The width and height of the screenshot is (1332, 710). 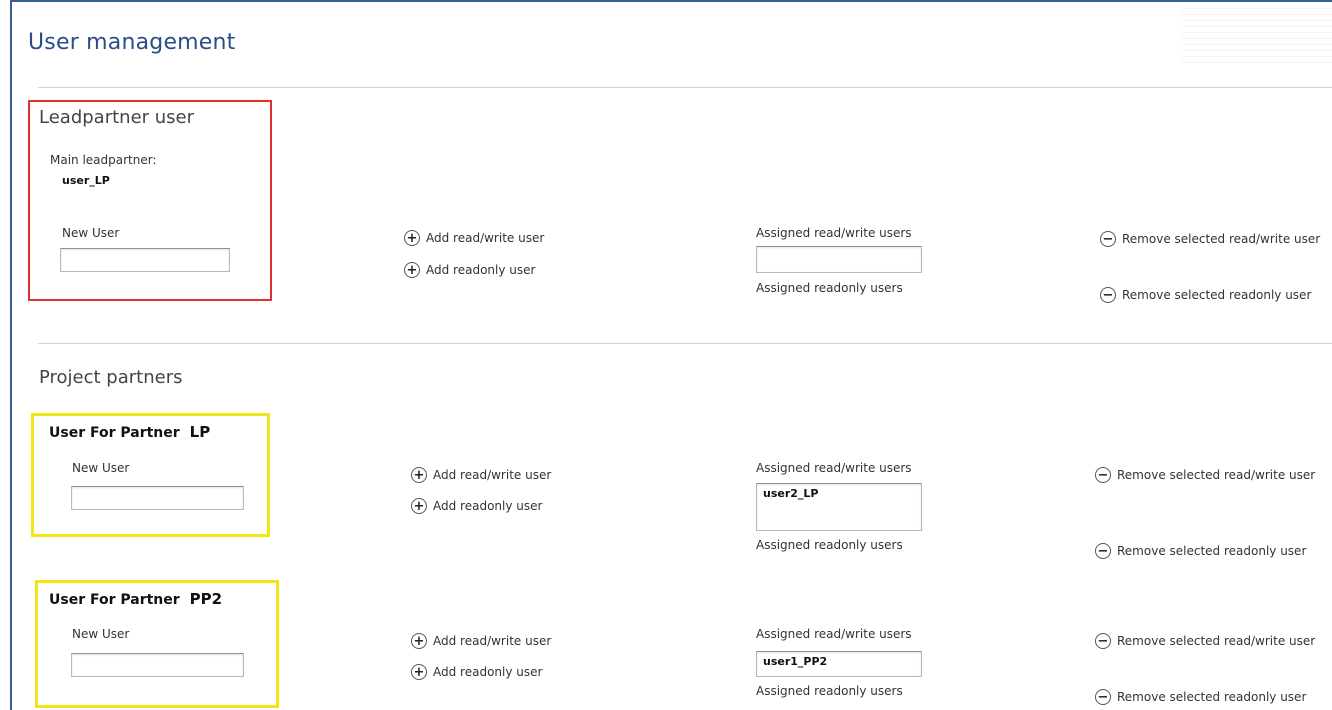 What do you see at coordinates (157, 498) in the screenshot?
I see `partner-lp-new-user-input` at bounding box center [157, 498].